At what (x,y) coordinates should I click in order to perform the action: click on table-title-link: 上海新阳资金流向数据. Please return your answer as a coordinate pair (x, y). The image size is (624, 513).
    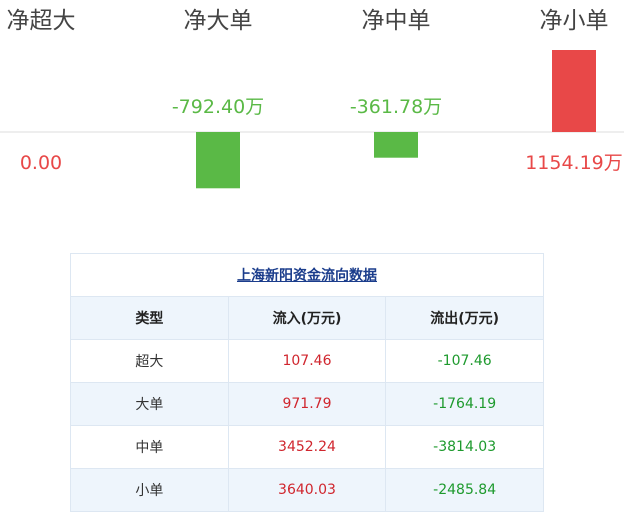
    Looking at the image, I should click on (307, 276).